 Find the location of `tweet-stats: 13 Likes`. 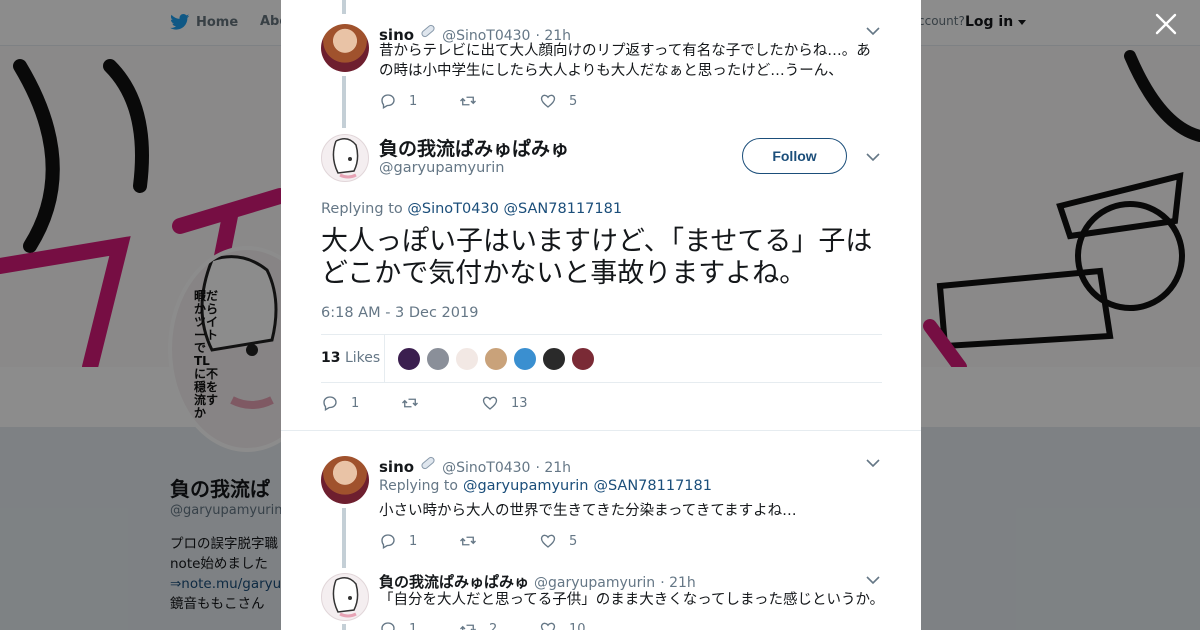

tweet-stats: 13 Likes is located at coordinates (601, 358).